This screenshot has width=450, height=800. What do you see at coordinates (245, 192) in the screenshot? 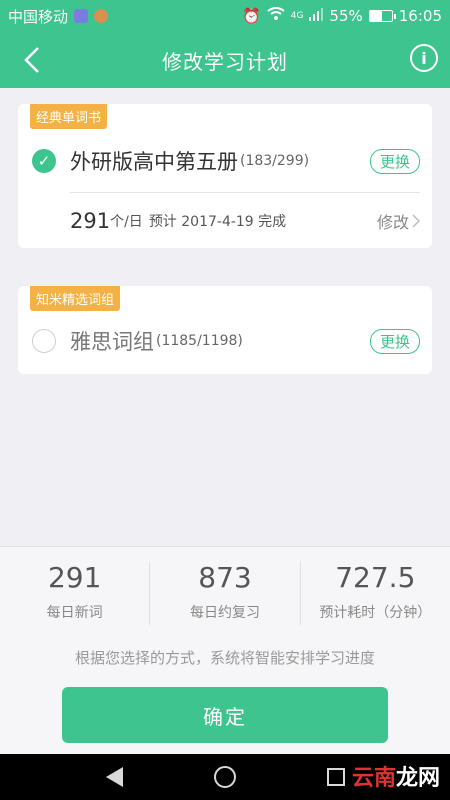
I see `divider` at bounding box center [245, 192].